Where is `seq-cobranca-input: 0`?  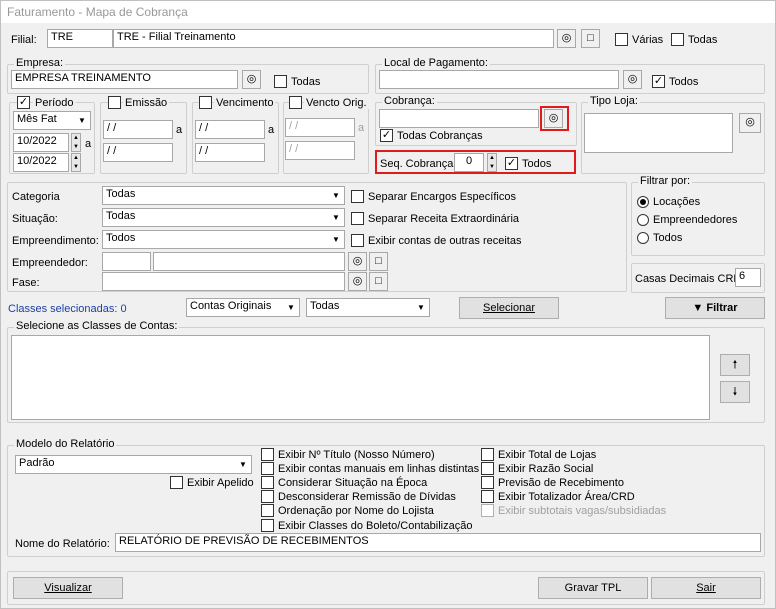
seq-cobranca-input: 0 is located at coordinates (469, 162).